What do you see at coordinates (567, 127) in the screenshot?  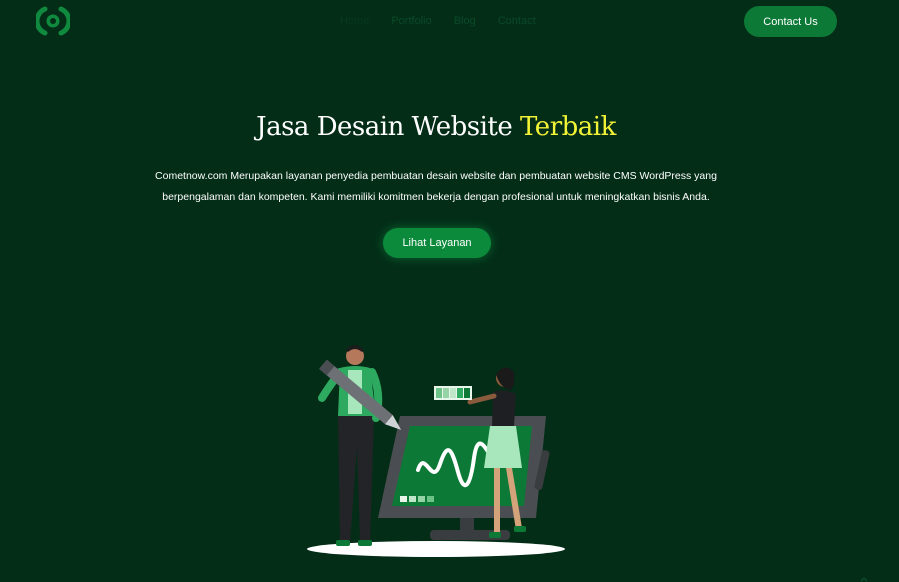 I see `hero-title-accent: Terbaik` at bounding box center [567, 127].